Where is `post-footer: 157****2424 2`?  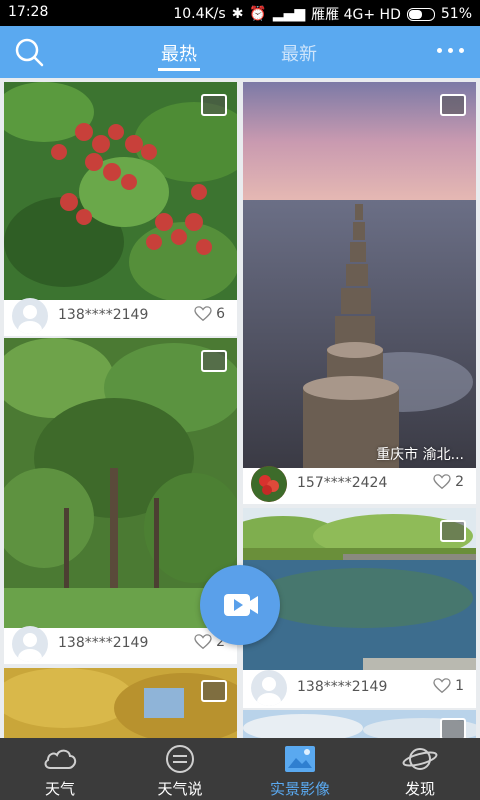 post-footer: 157****2424 2 is located at coordinates (359, 483).